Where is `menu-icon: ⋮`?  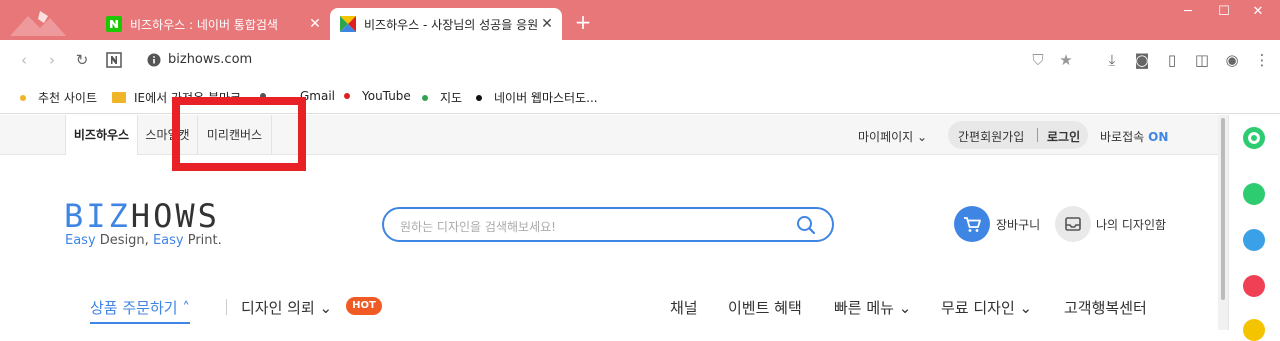 menu-icon: ⋮ is located at coordinates (1262, 60).